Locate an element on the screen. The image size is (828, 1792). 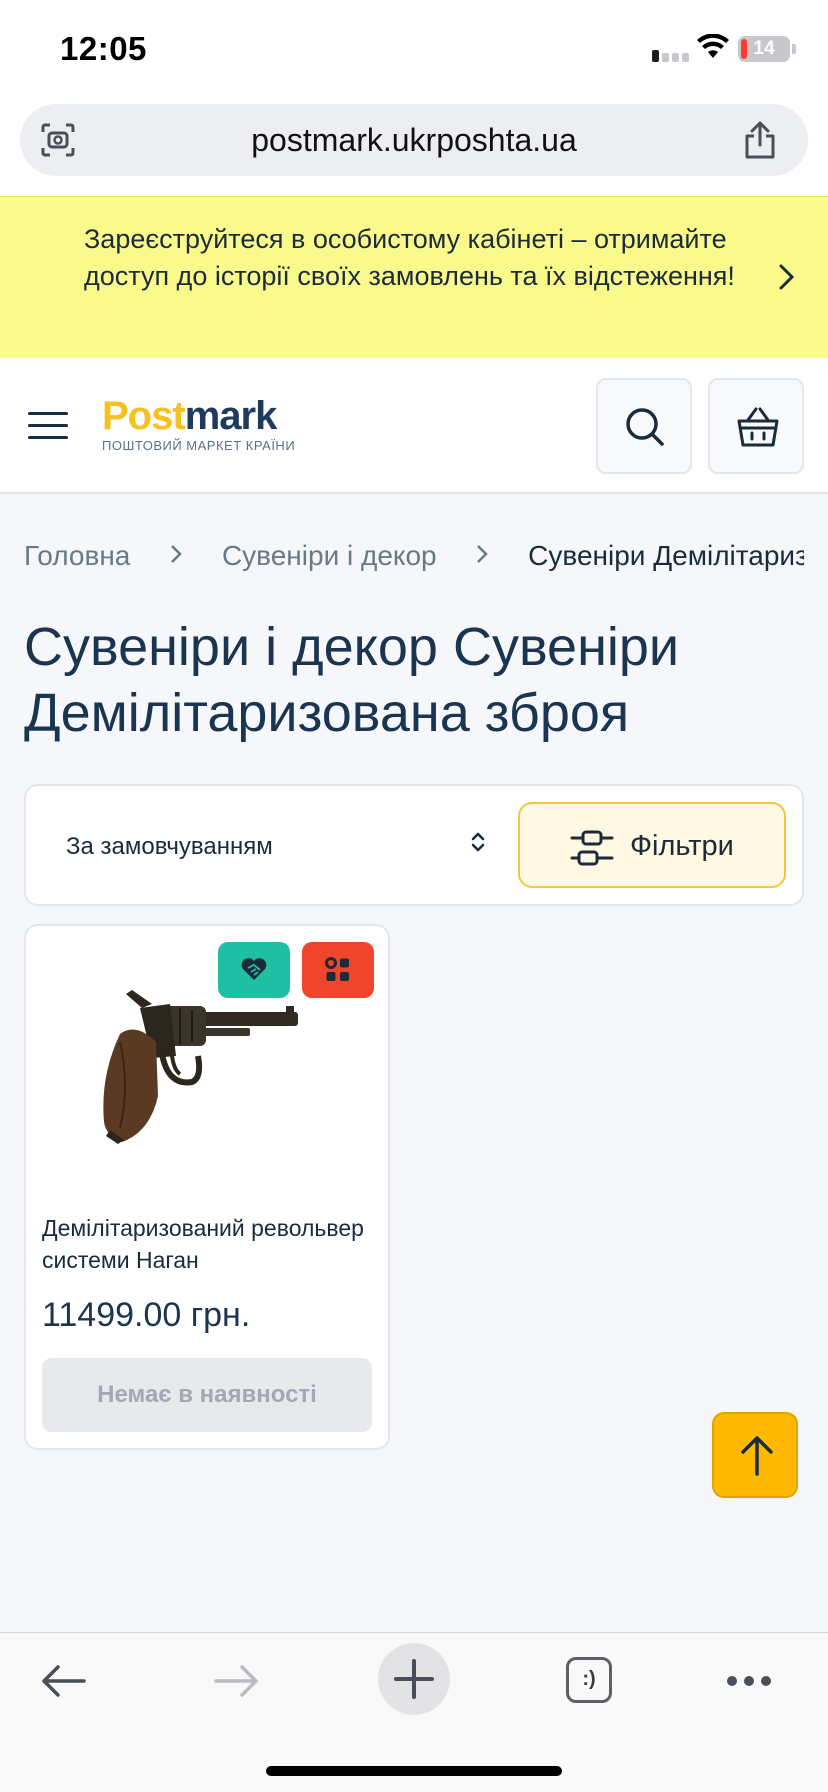
plus-icon is located at coordinates (414, 1679).